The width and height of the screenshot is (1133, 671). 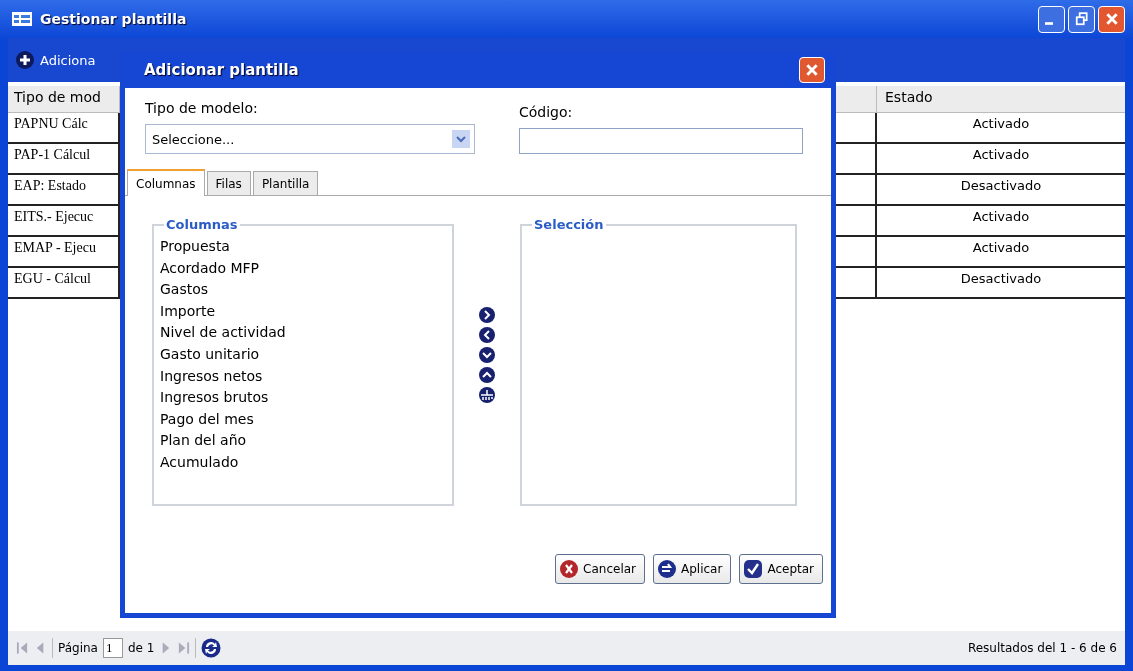 I want to click on x-icon, so click(x=569, y=569).